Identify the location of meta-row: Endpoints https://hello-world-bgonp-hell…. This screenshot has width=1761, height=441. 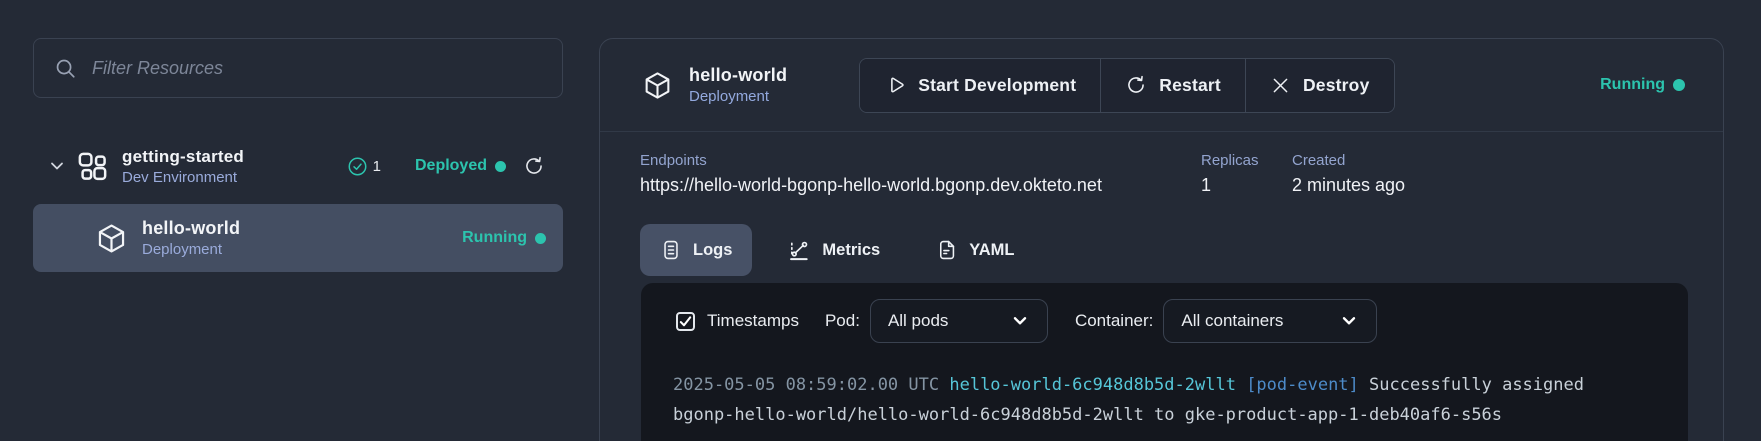
(1161, 164).